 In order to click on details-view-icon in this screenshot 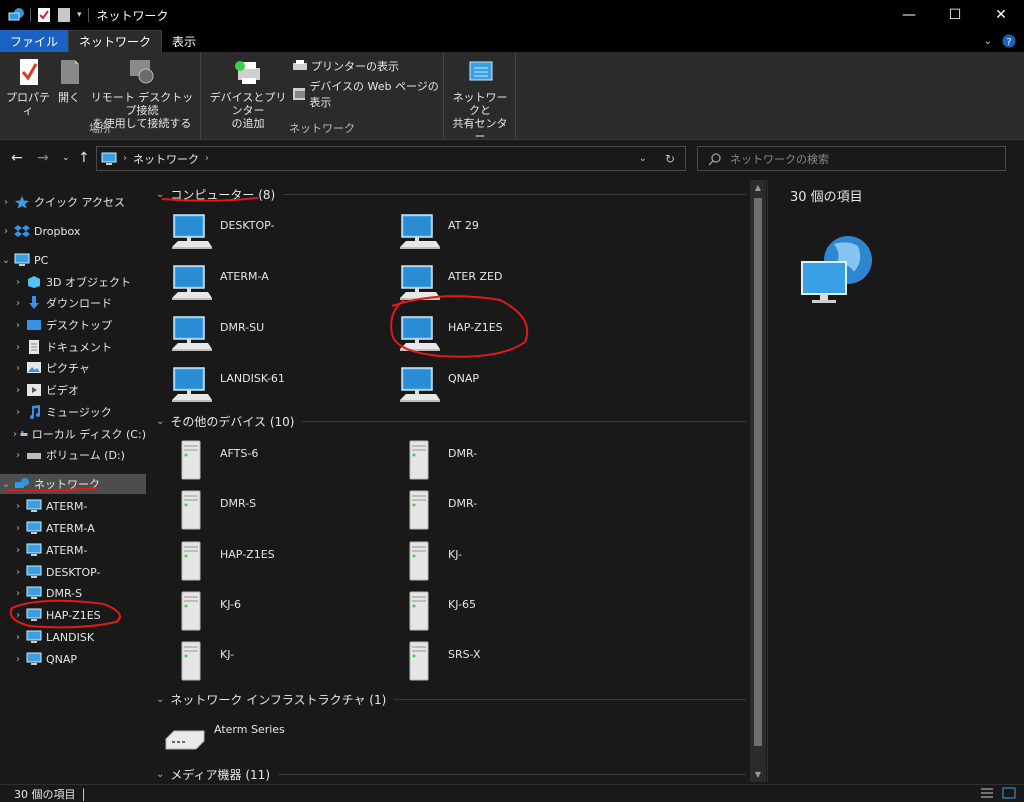, I will do `click(987, 793)`.